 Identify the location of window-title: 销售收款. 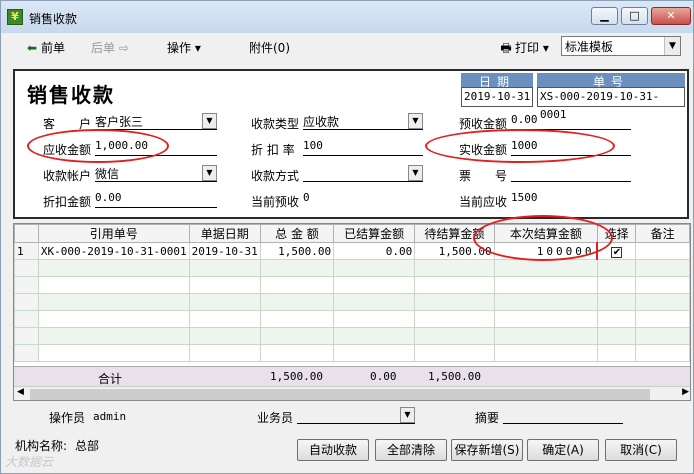
(53, 19).